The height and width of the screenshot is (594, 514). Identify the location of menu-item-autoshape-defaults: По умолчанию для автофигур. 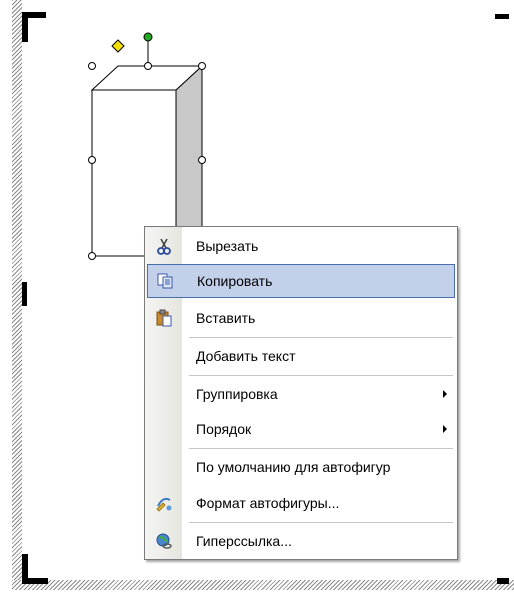
(301, 467).